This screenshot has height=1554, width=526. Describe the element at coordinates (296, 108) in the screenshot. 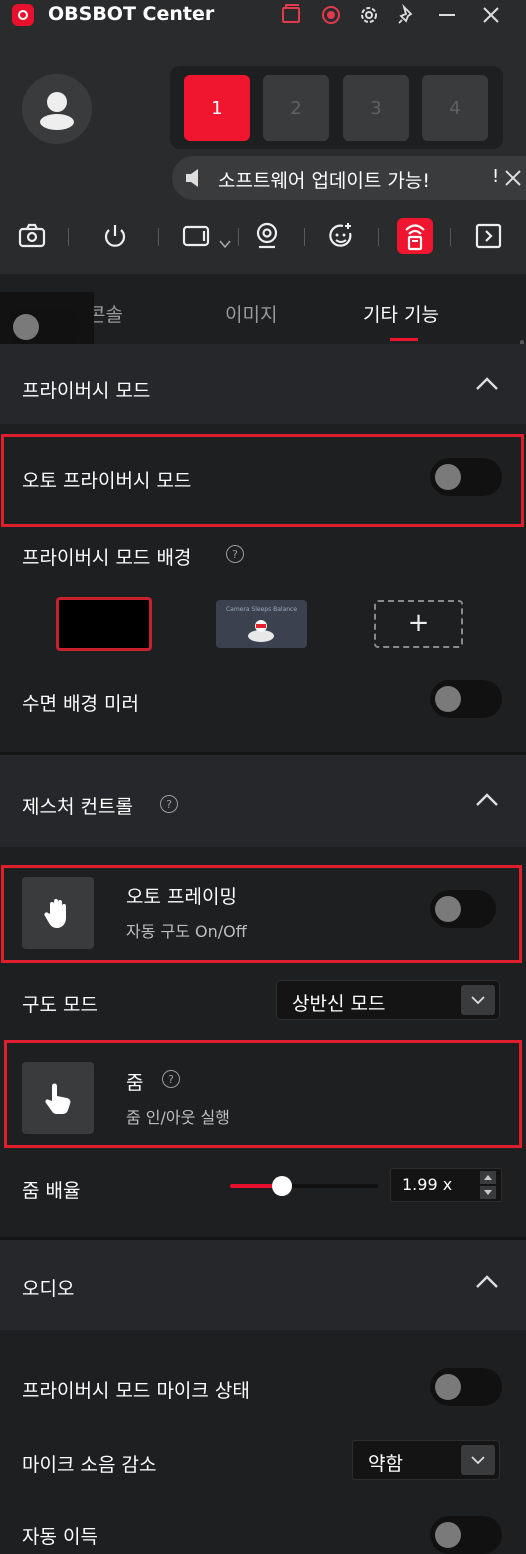

I see `camera-button-2: 2` at that location.